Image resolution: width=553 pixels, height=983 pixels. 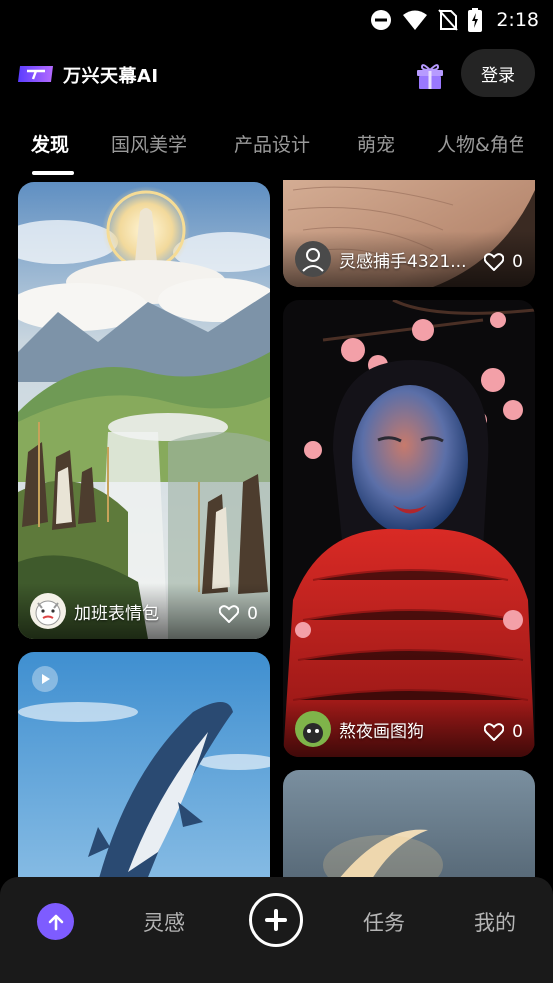 What do you see at coordinates (448, 20) in the screenshot?
I see `no-sim-icon` at bounding box center [448, 20].